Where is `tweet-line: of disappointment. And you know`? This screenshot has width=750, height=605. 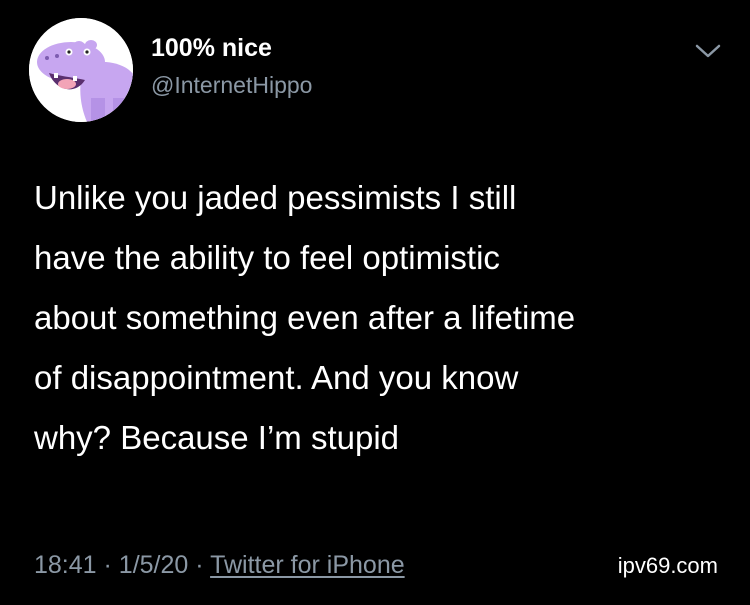 tweet-line: of disappointment. And you know is located at coordinates (276, 377).